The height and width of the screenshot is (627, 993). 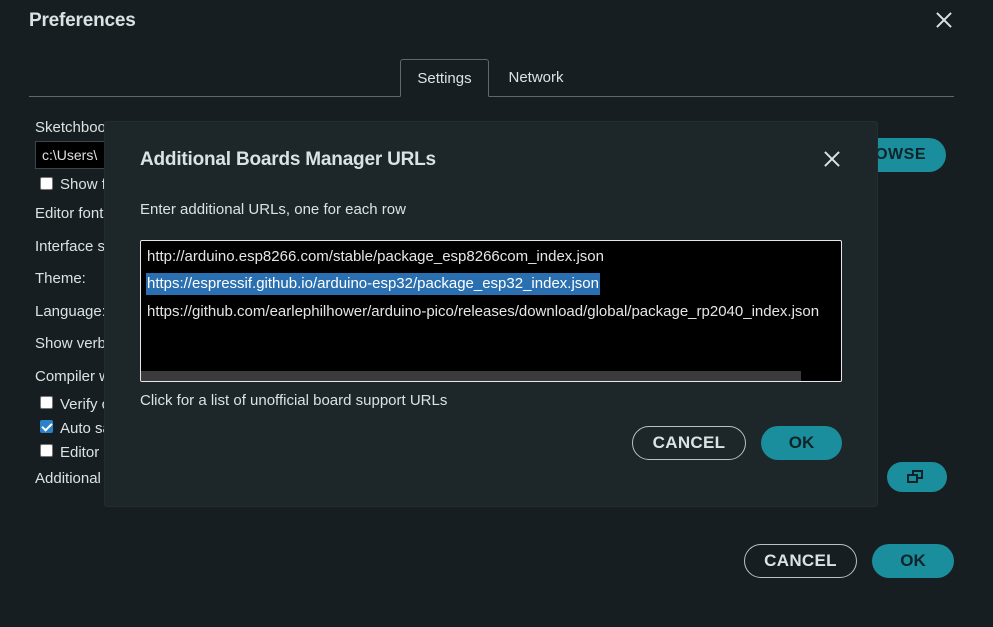 I want to click on sketchbook-path-input: c:\Users\, so click(x=75, y=155).